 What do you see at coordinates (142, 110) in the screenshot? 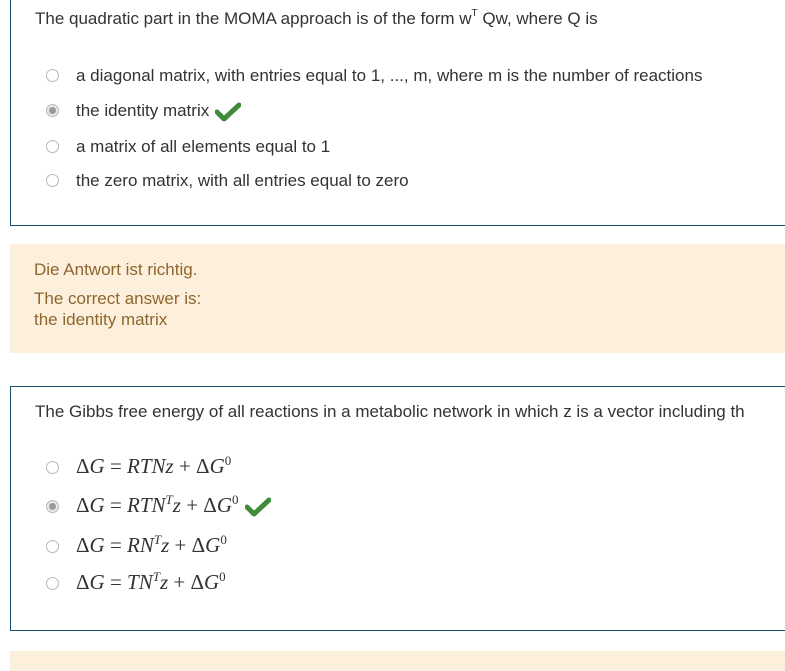
I see `option-label: the identity matrix` at bounding box center [142, 110].